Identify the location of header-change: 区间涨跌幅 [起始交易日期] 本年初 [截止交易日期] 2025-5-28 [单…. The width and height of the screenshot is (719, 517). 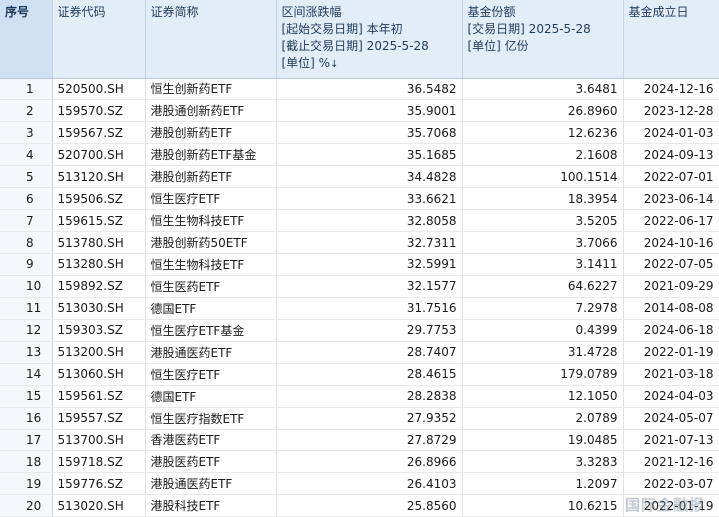
(369, 39).